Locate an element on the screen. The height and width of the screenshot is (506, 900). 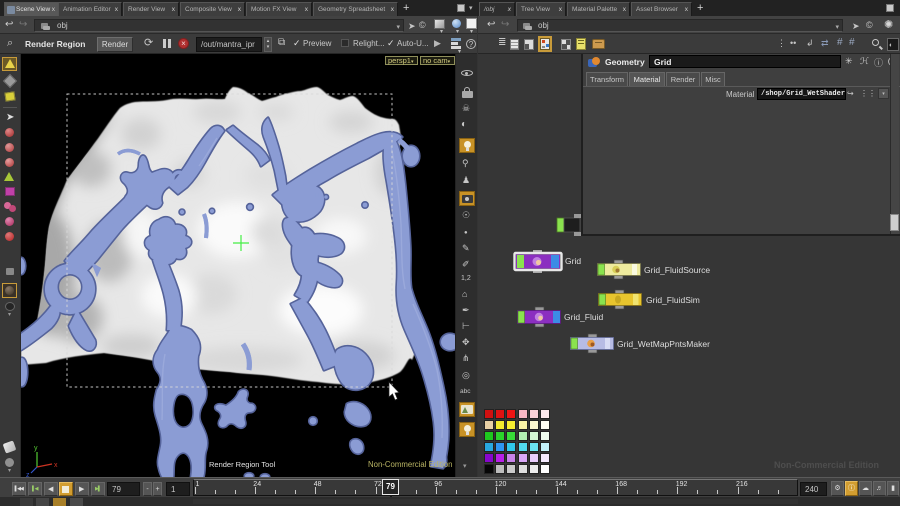
svg-text: x is located at coordinates (56, 465).